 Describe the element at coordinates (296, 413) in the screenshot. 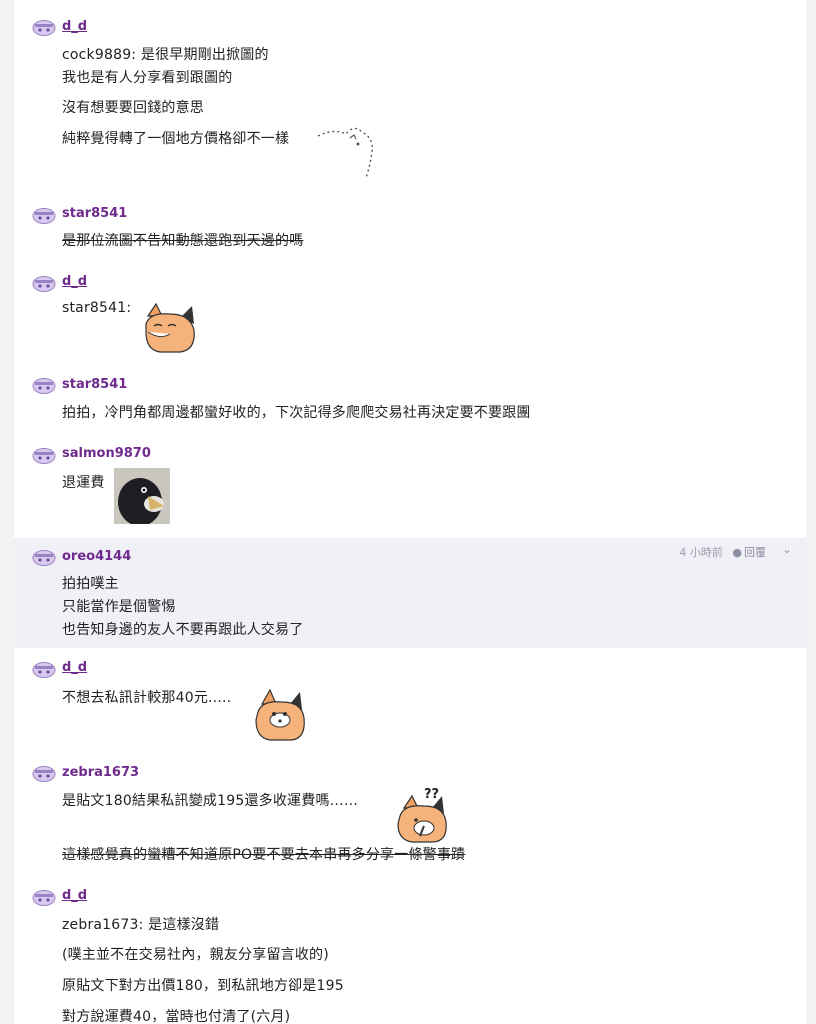

I see `comment-text: 拍拍，冷門角都周邊都蠻好收的，下次記得多爬爬交易社再決定要不要跟團` at that location.